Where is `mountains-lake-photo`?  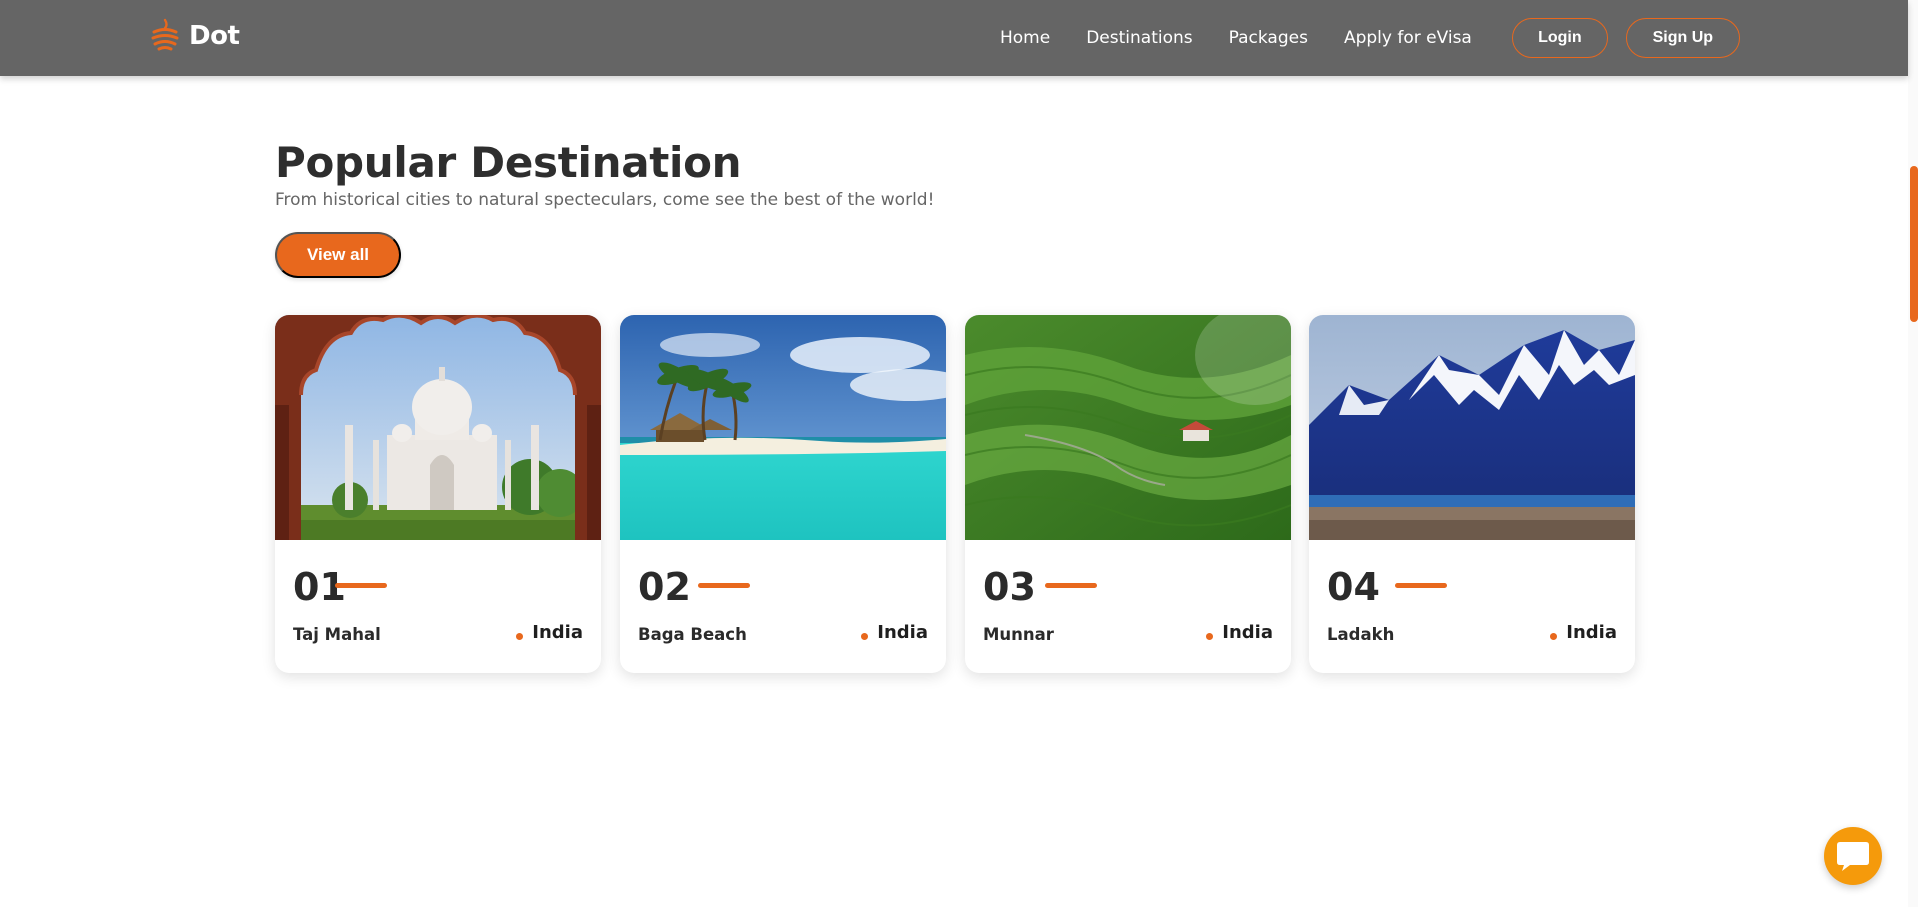 mountains-lake-photo is located at coordinates (1472, 427).